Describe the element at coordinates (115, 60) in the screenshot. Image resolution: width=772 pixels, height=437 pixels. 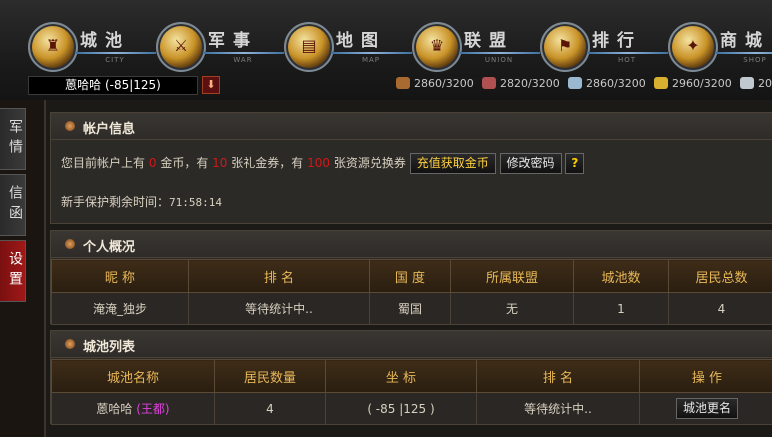
I see `nav-sublabel: CITY` at that location.